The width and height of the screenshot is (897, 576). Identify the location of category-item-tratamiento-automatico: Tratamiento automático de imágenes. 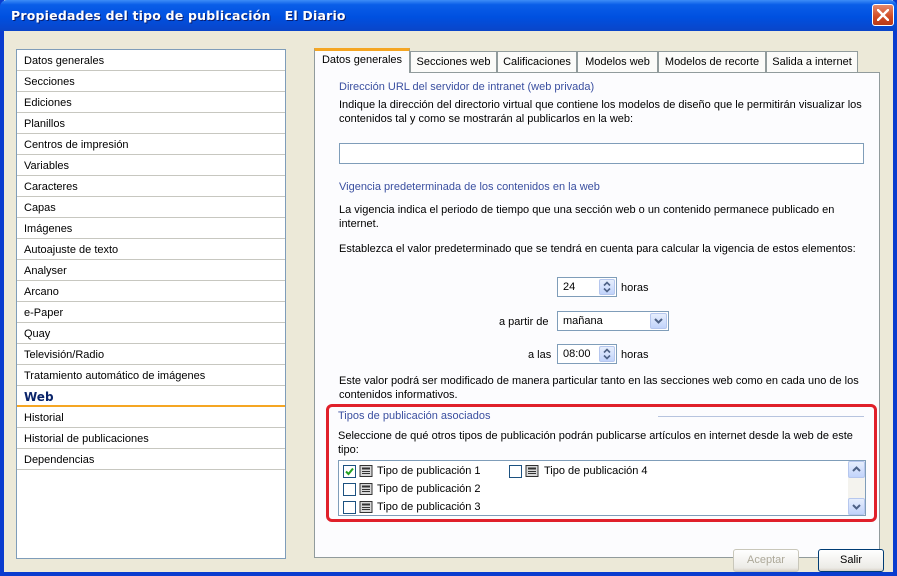
(151, 375).